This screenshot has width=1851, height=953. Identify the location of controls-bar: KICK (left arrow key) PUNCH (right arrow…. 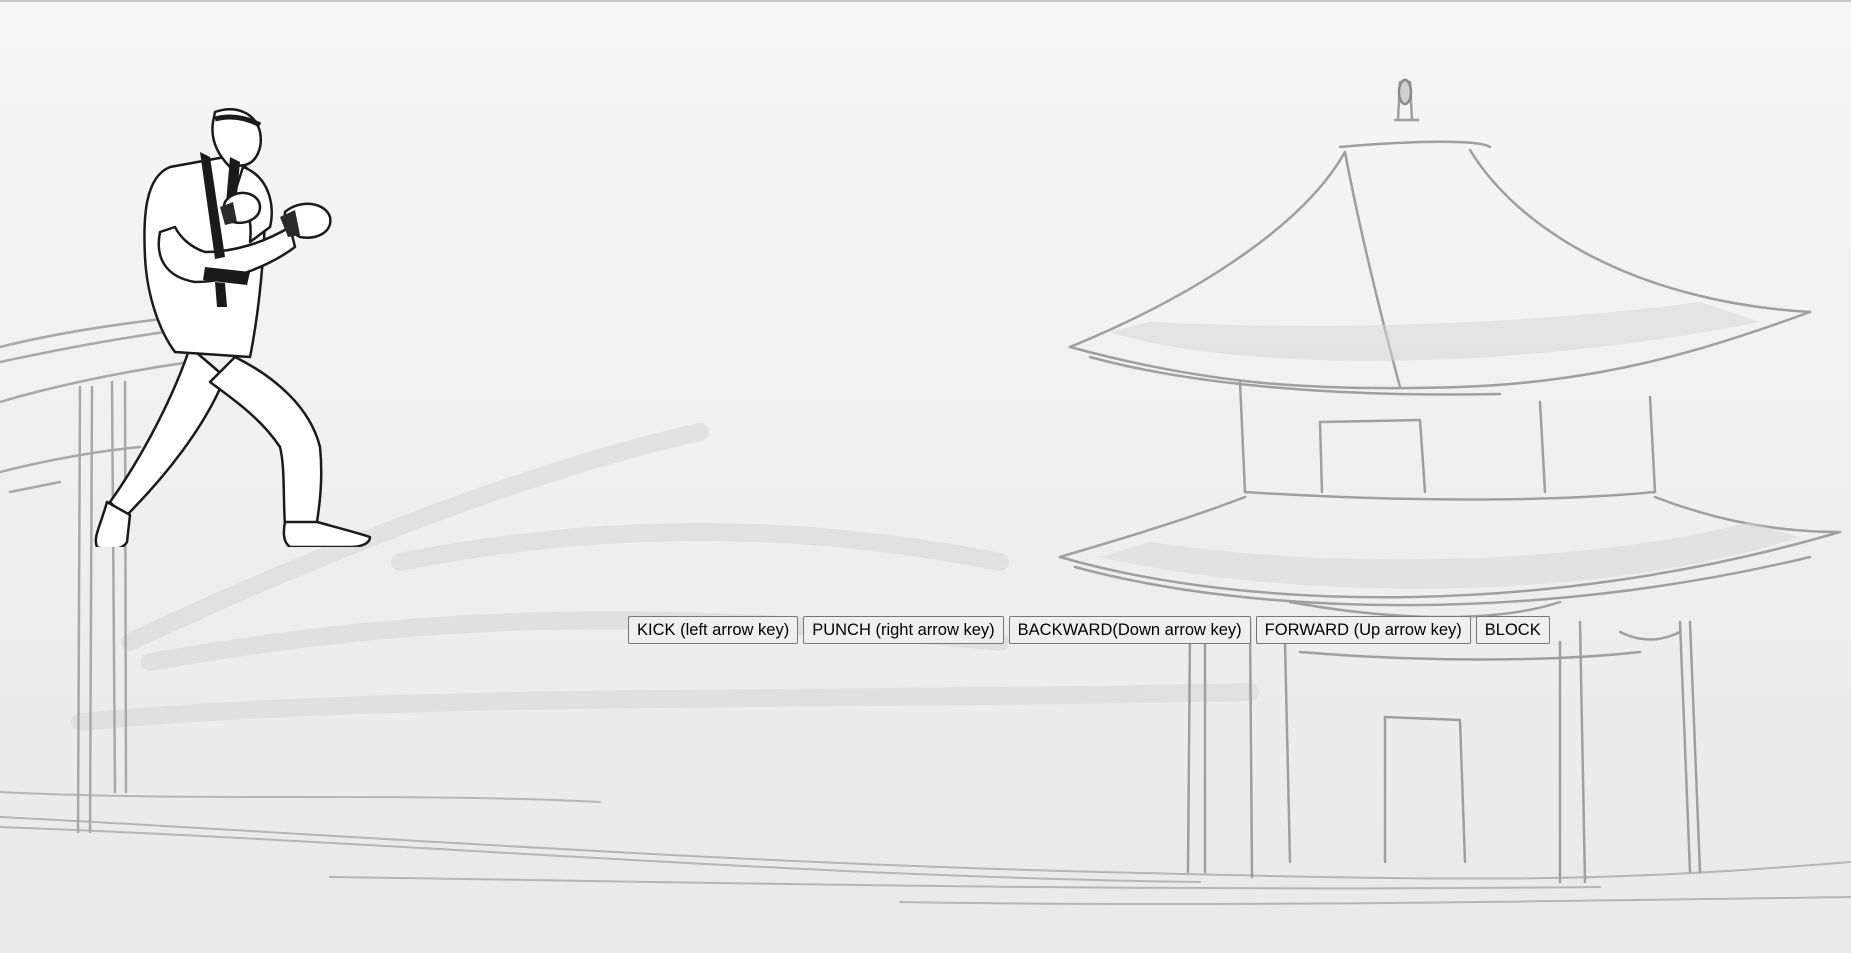
(1089, 630).